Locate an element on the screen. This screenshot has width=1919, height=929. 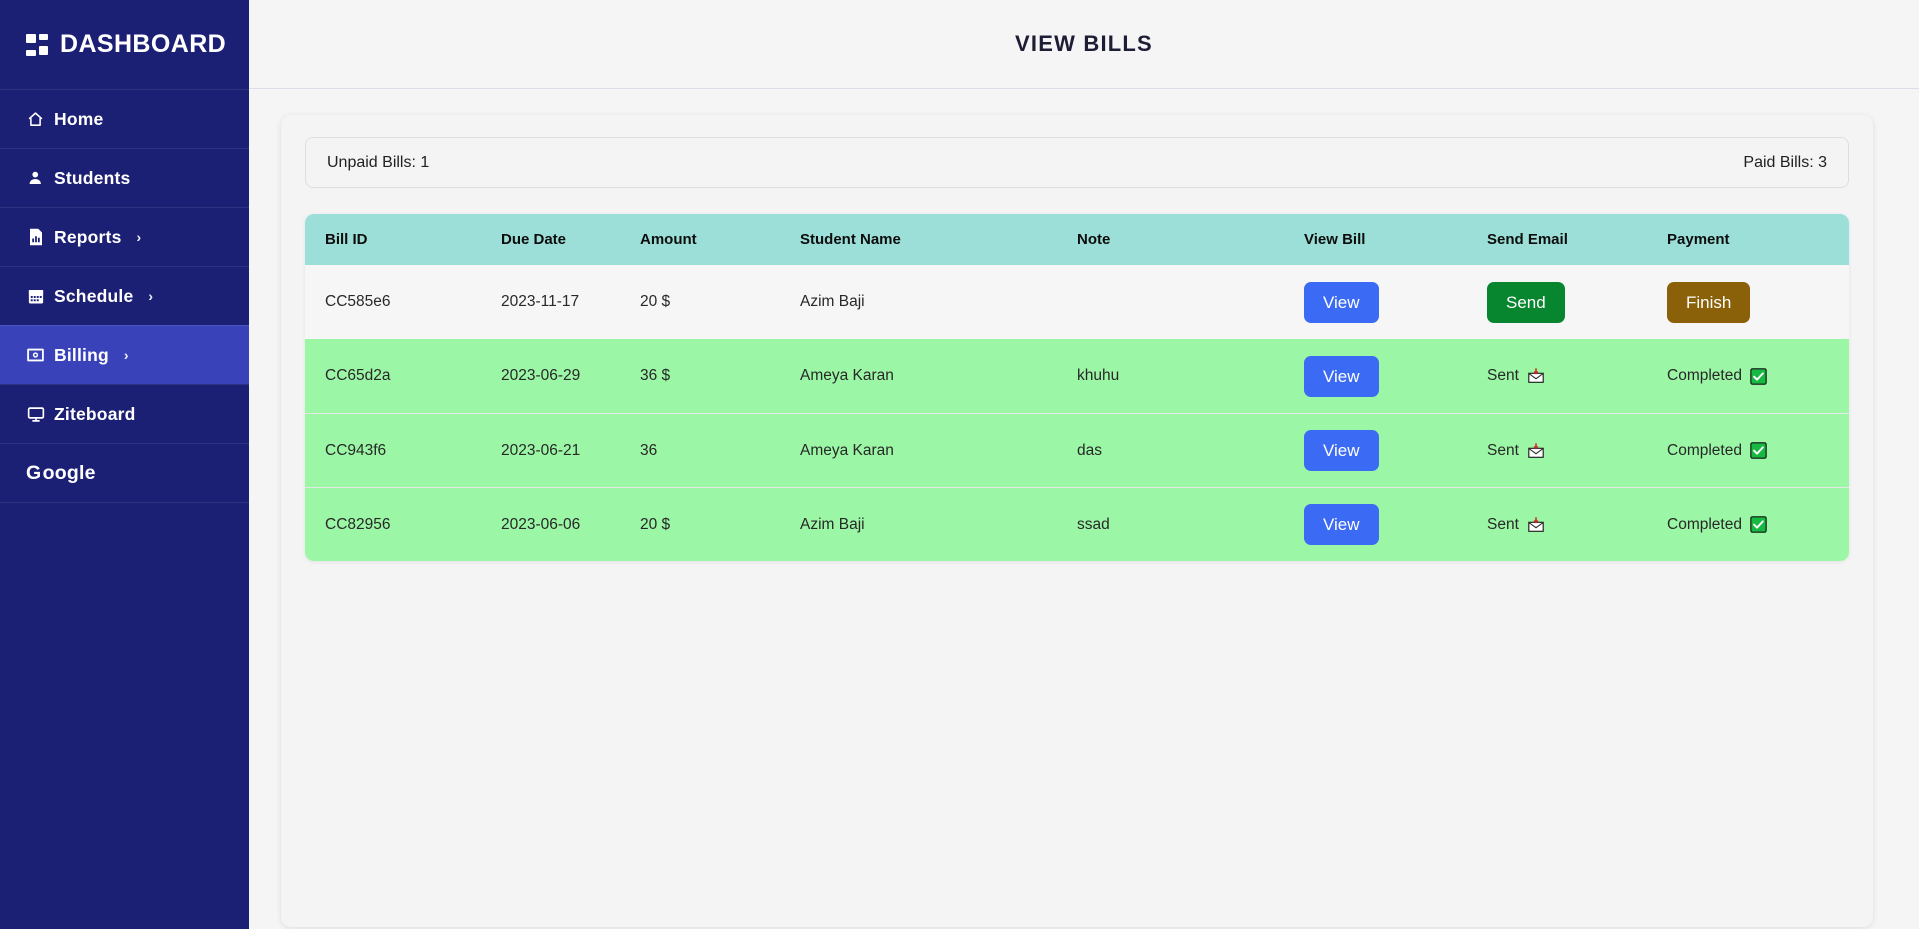
sidebar-filler is located at coordinates (124, 715).